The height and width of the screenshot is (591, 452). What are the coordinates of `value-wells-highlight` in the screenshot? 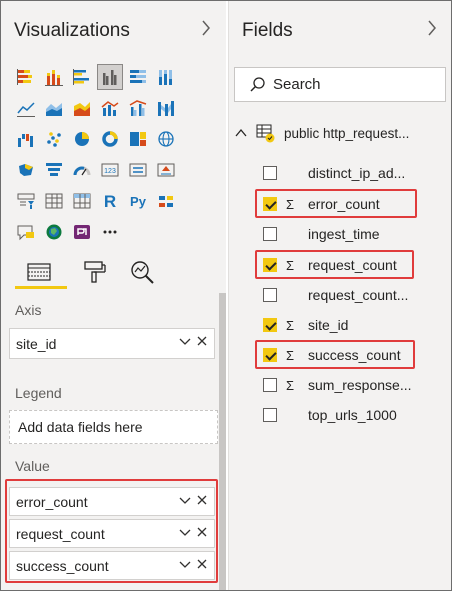 It's located at (111, 531).